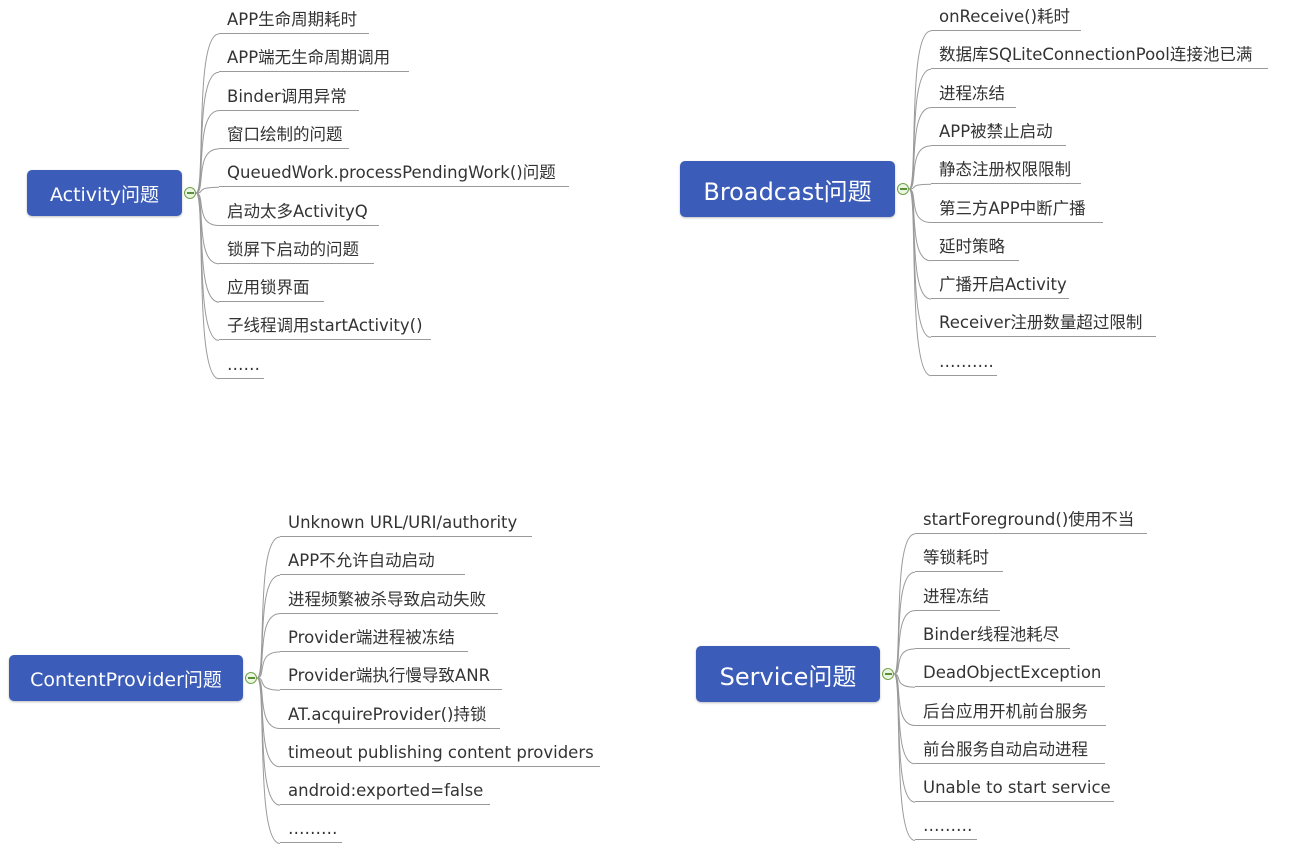 The height and width of the screenshot is (862, 1312). I want to click on broadcast-leaf-item: APP被禁止启动, so click(998, 132).